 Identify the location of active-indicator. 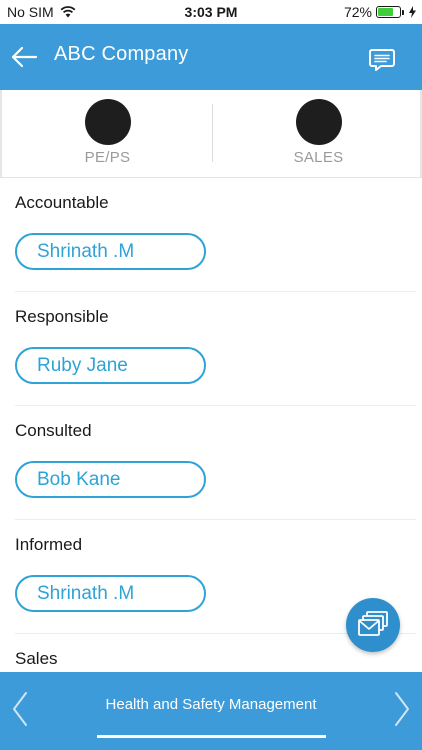
(211, 736).